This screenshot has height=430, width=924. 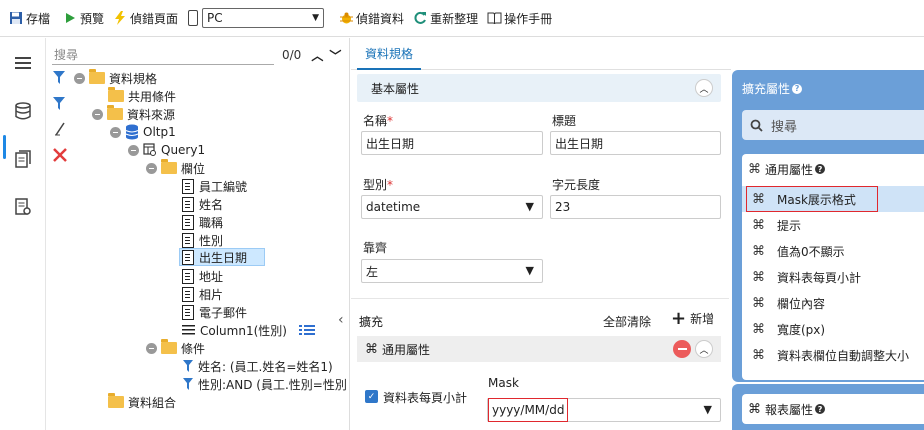 I want to click on dropdown-arrow-icon: ▼, so click(x=529, y=206).